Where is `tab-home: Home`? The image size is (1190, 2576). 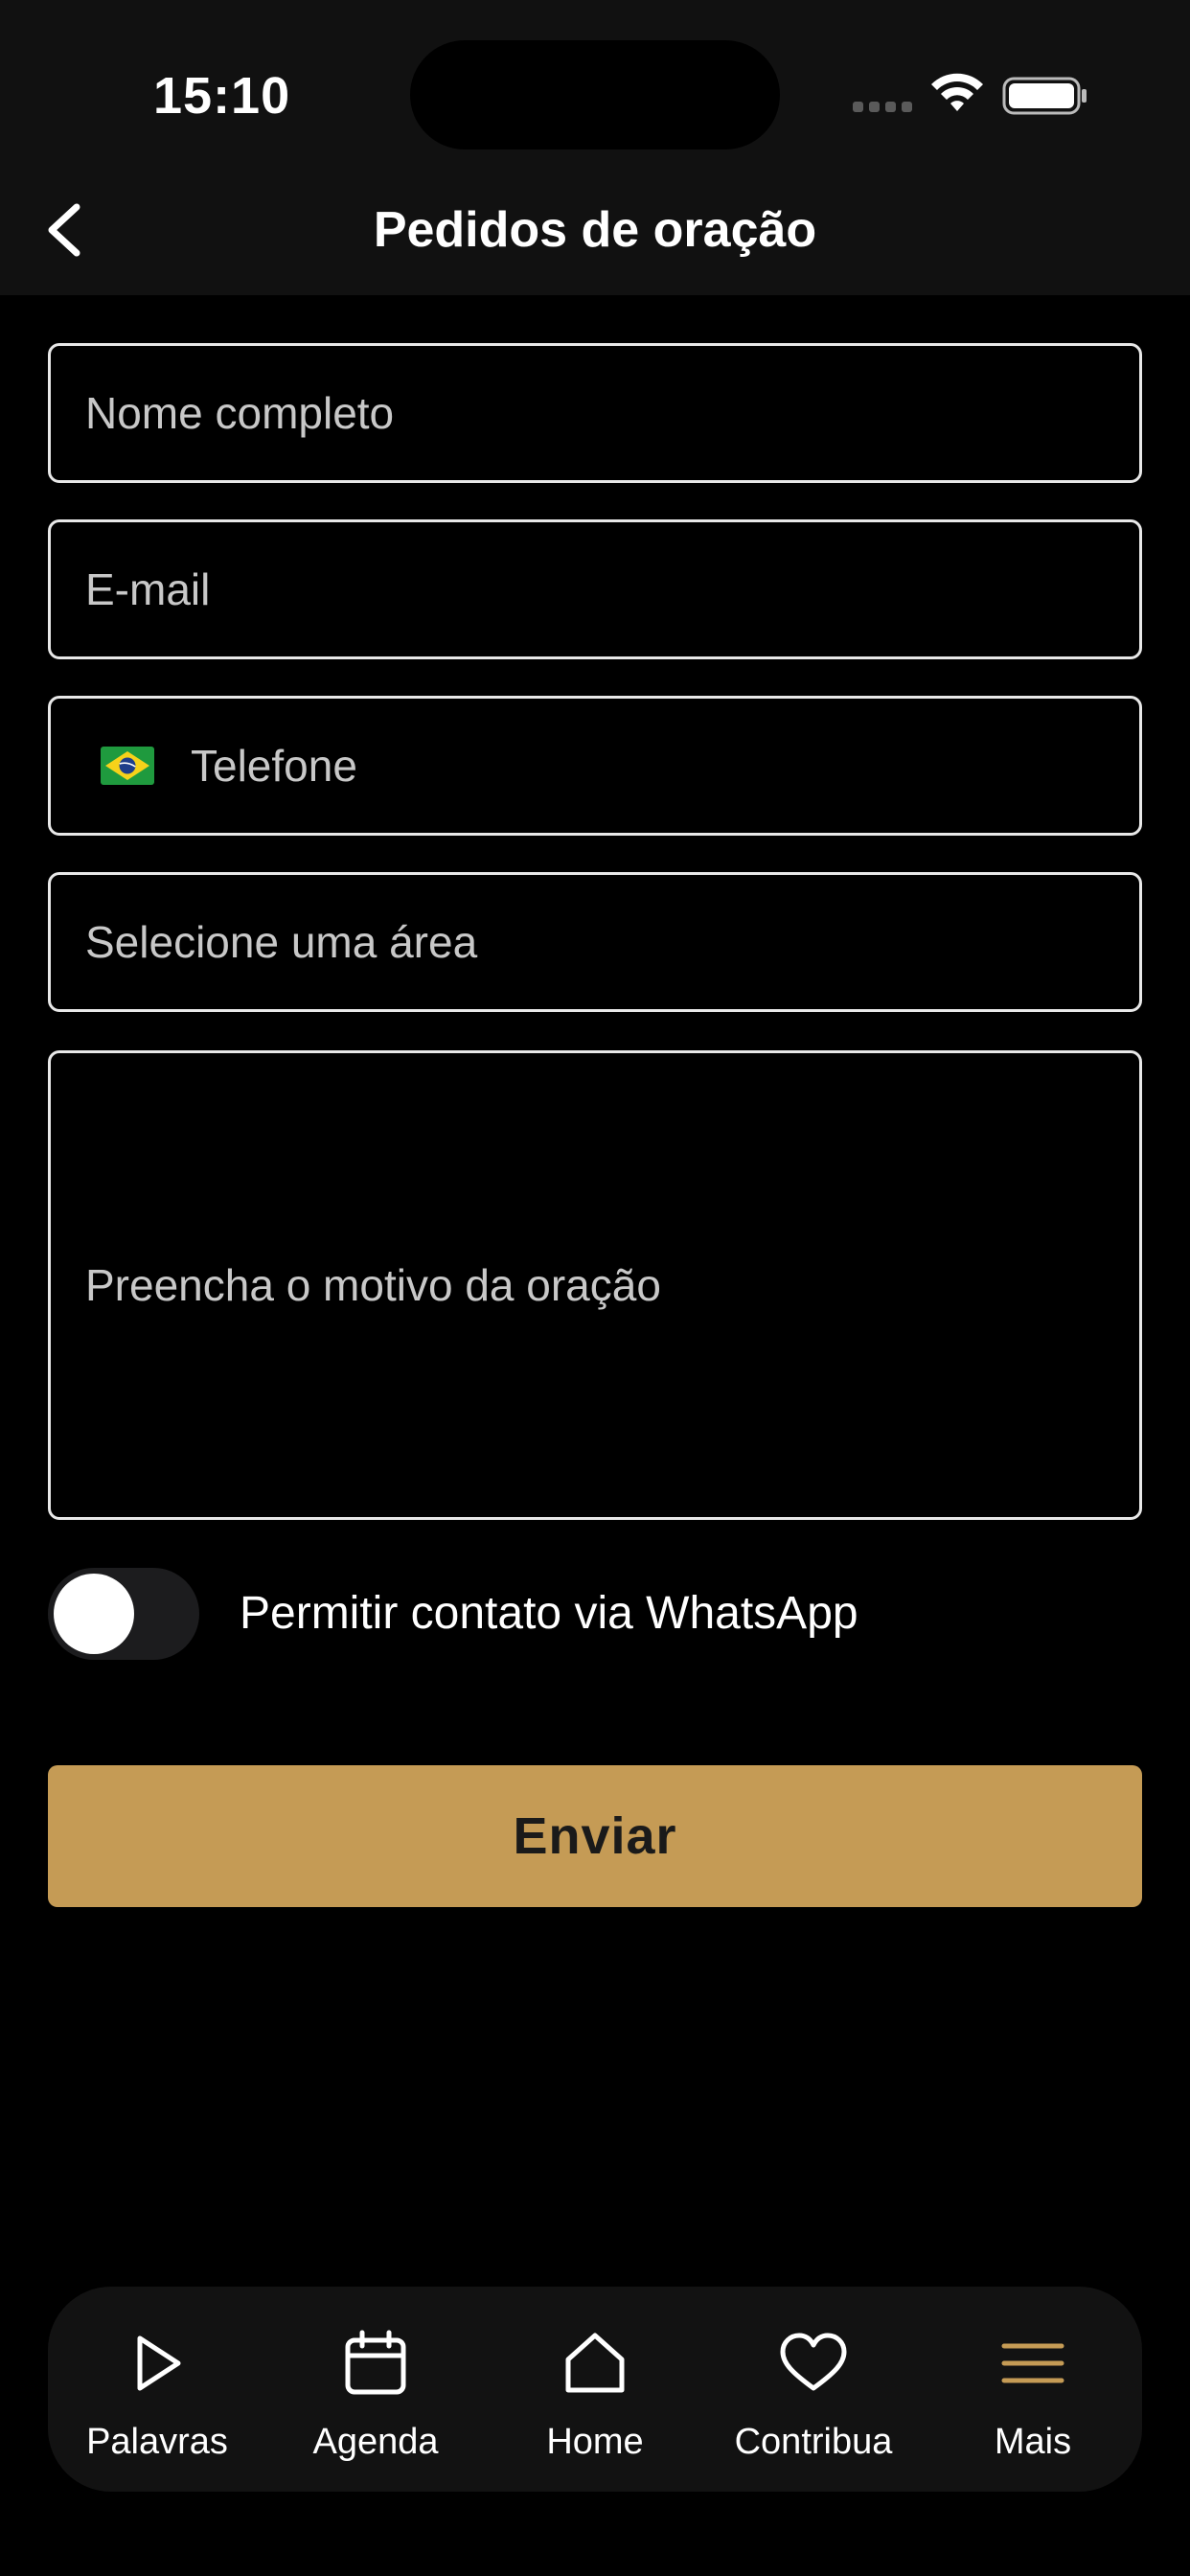 tab-home: Home is located at coordinates (595, 2389).